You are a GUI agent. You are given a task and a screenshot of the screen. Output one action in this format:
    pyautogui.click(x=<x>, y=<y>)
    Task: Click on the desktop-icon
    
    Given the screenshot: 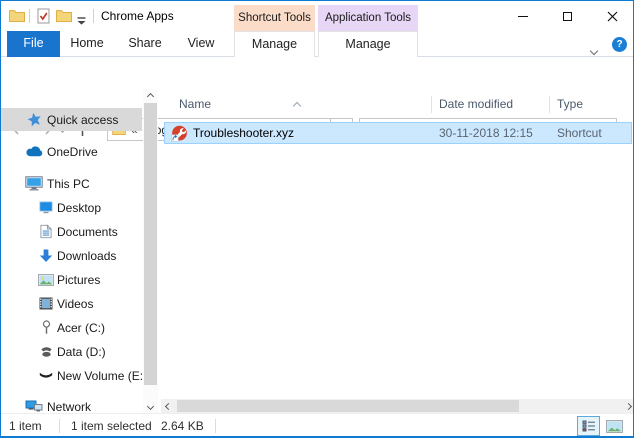 What is the action you would take?
    pyautogui.click(x=46, y=208)
    